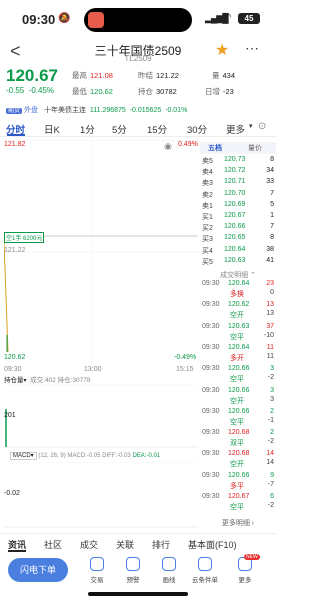  What do you see at coordinates (15, 357) in the screenshot?
I see `chart-bottom-price: 120.62` at bounding box center [15, 357].